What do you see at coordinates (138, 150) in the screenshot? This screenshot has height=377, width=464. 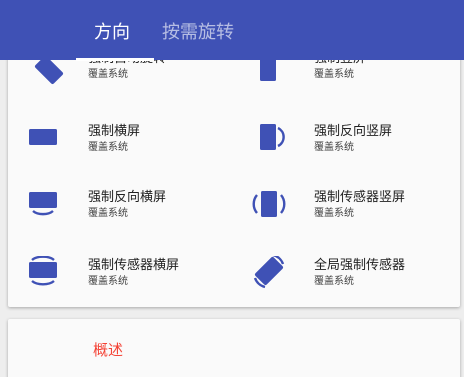 I see `mode-force-landscape: 强制横屏 覆盖系统` at bounding box center [138, 150].